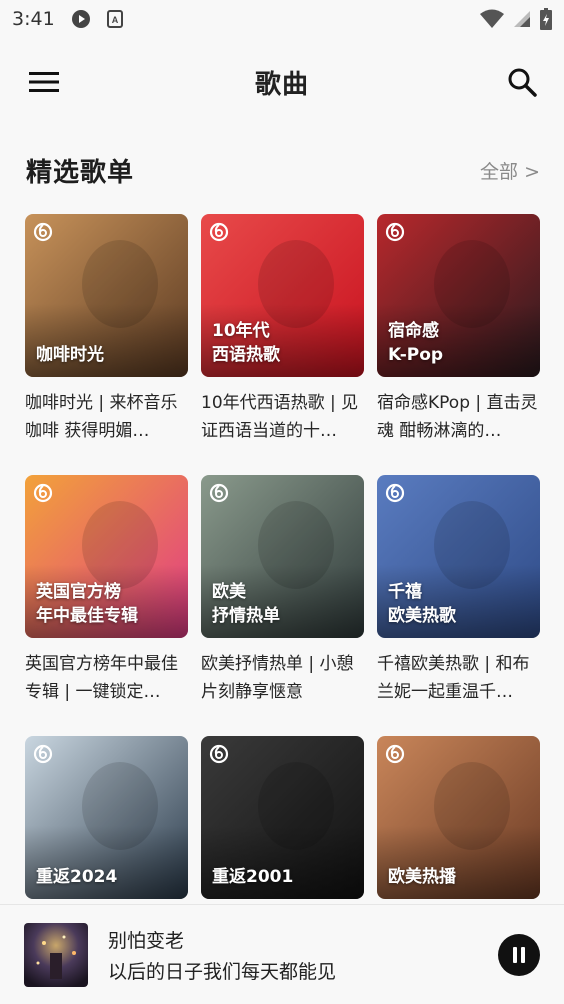  I want to click on playlist-card: 重返2001, so click(282, 817).